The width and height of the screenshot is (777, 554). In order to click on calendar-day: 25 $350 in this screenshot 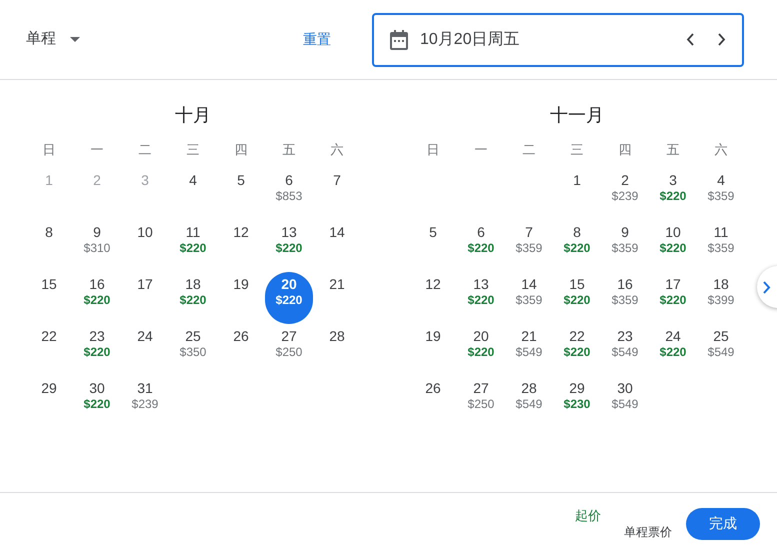, I will do `click(193, 350)`.